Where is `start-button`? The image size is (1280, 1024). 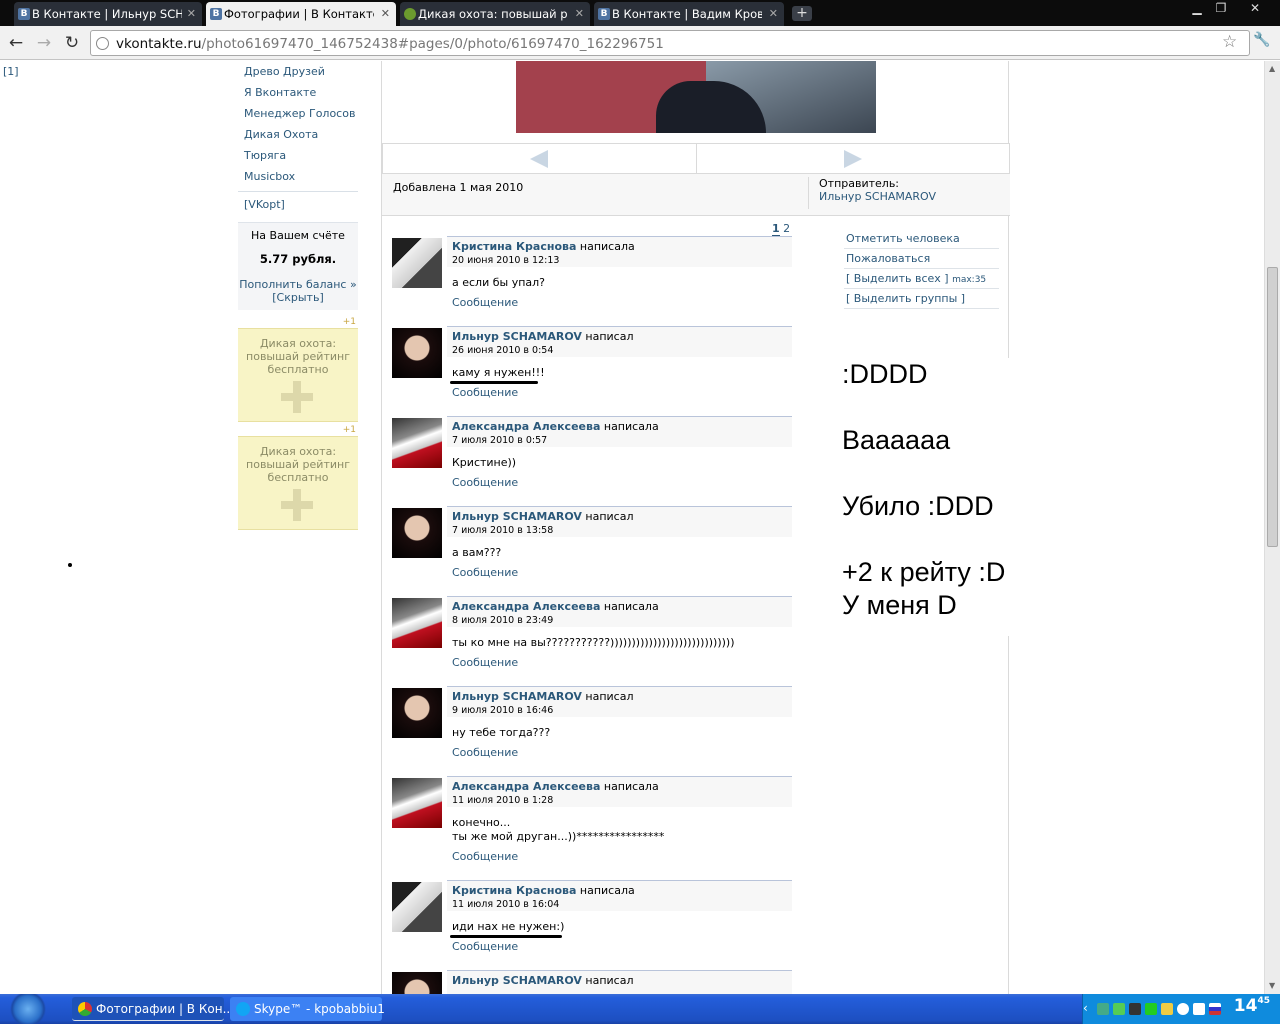 start-button is located at coordinates (28, 1009).